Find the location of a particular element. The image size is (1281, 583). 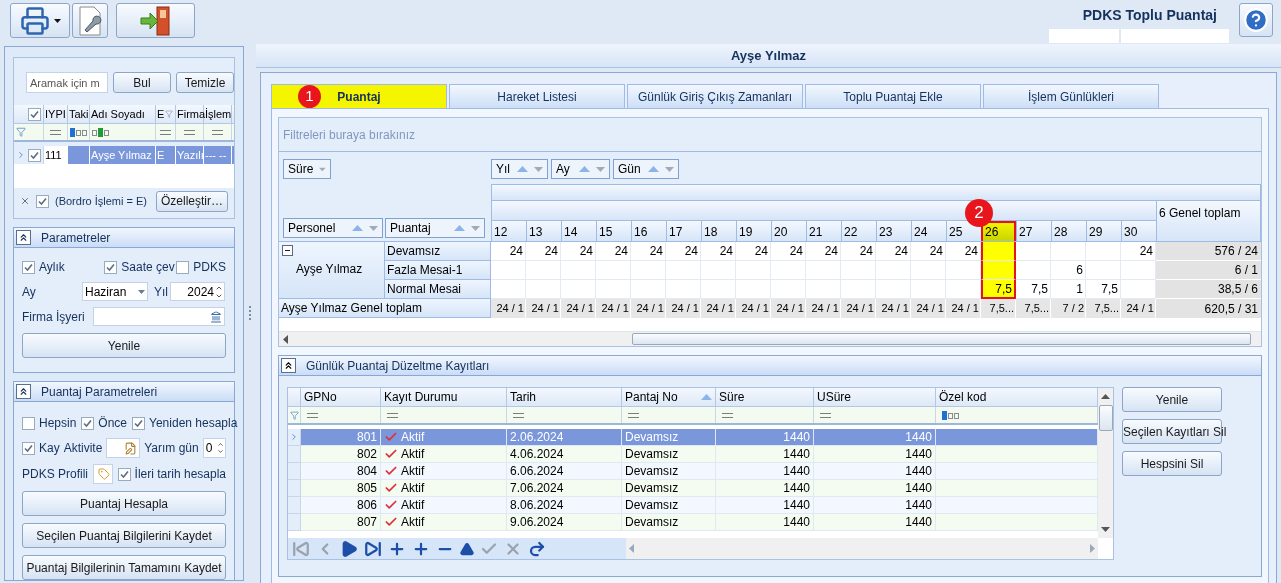

last-record-icon is located at coordinates (373, 548).